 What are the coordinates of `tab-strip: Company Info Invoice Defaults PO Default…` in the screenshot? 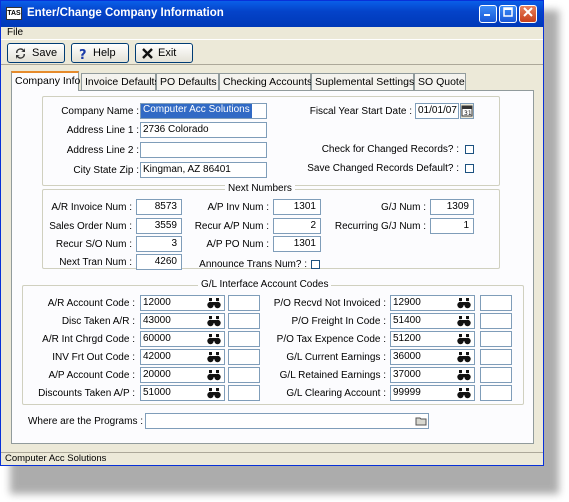 It's located at (272, 81).